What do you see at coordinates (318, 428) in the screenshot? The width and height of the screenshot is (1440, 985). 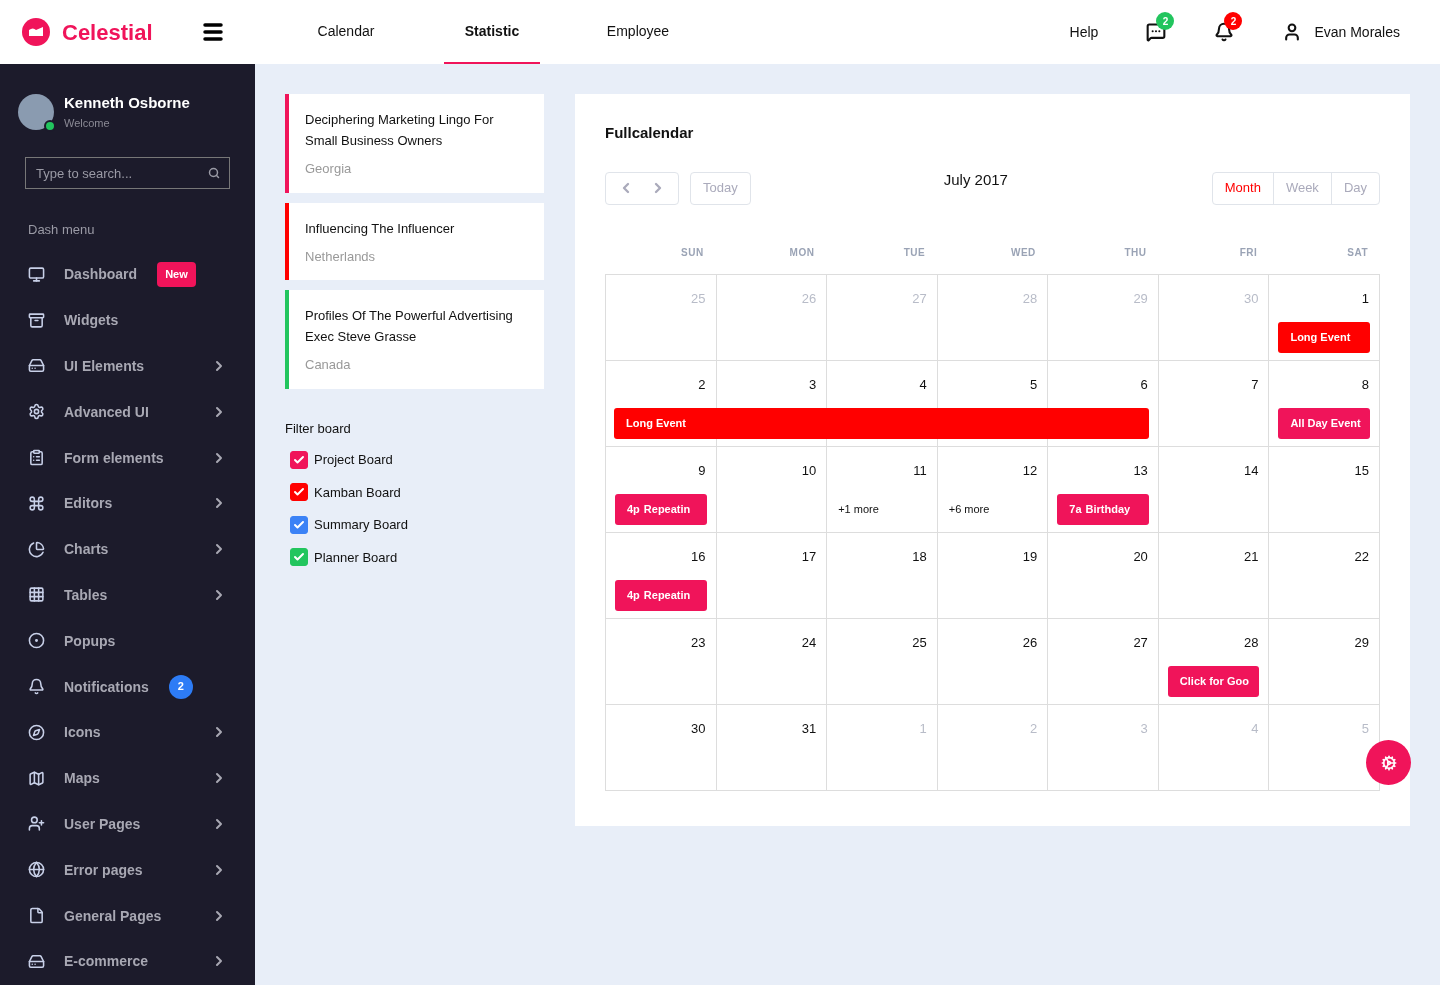 I see `filter-title: Filter board` at bounding box center [318, 428].